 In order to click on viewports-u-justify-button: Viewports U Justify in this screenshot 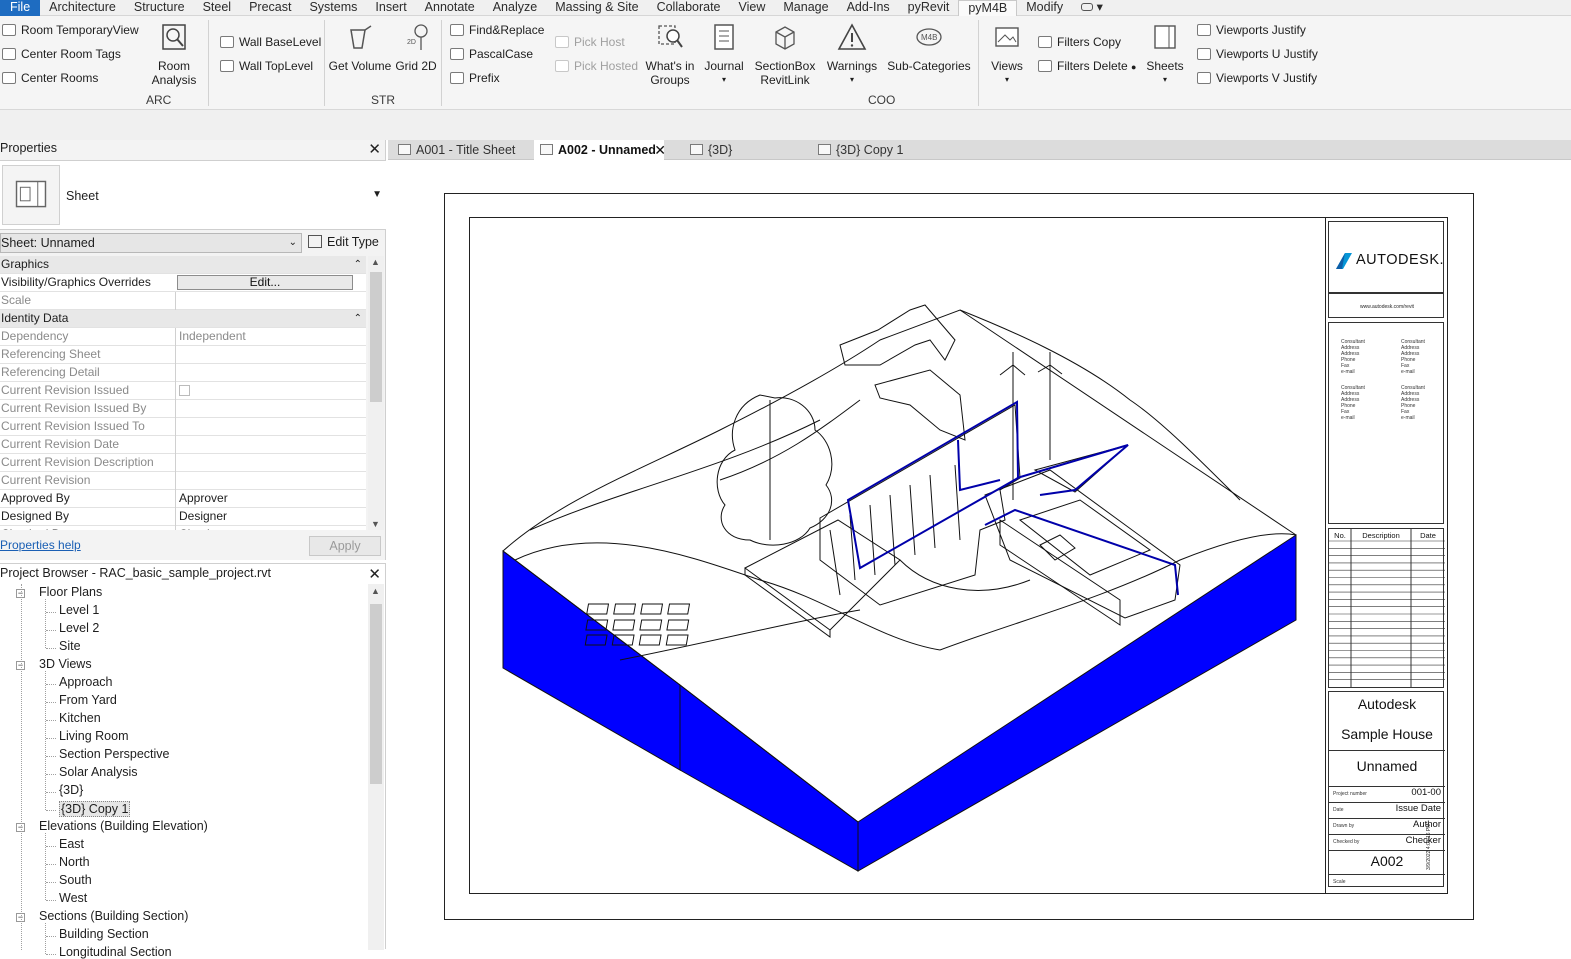, I will do `click(1257, 54)`.